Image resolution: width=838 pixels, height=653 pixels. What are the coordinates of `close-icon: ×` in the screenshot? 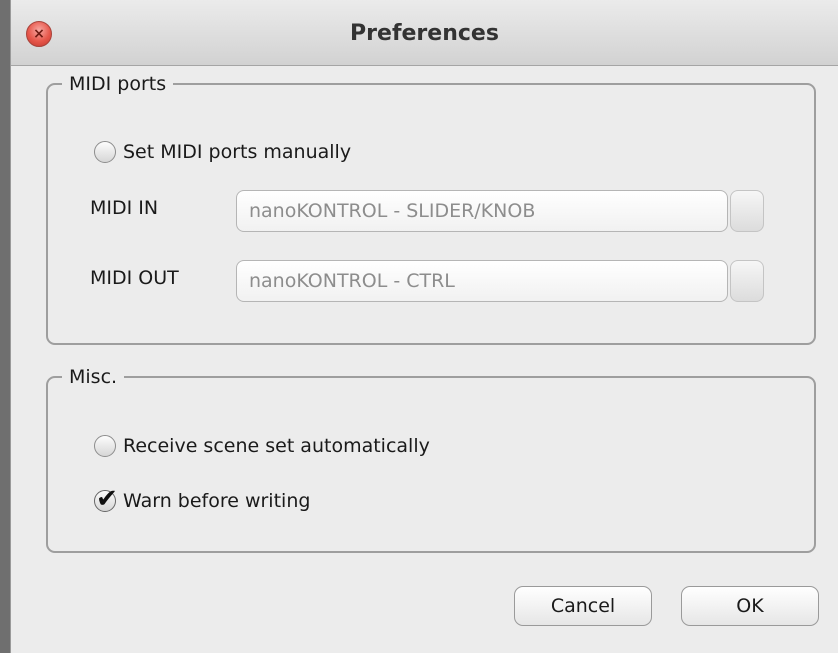 It's located at (39, 34).